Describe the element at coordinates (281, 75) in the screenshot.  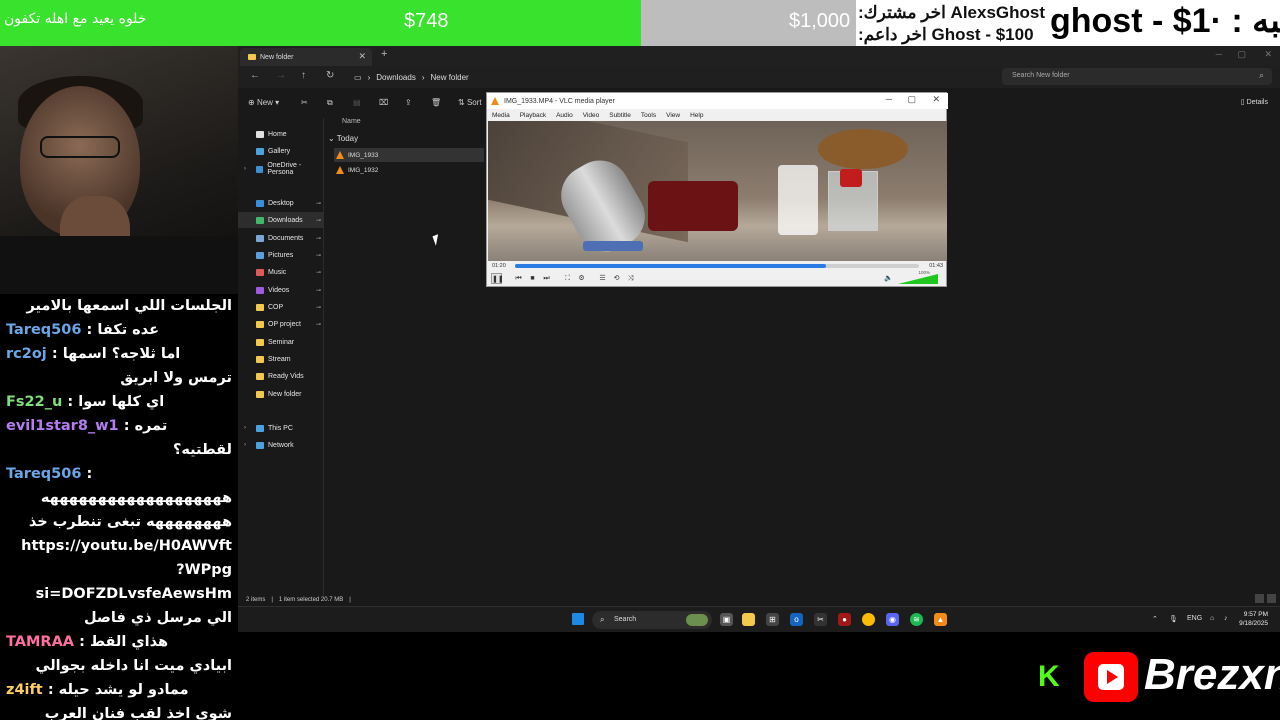
I see `forward-icon: →` at that location.